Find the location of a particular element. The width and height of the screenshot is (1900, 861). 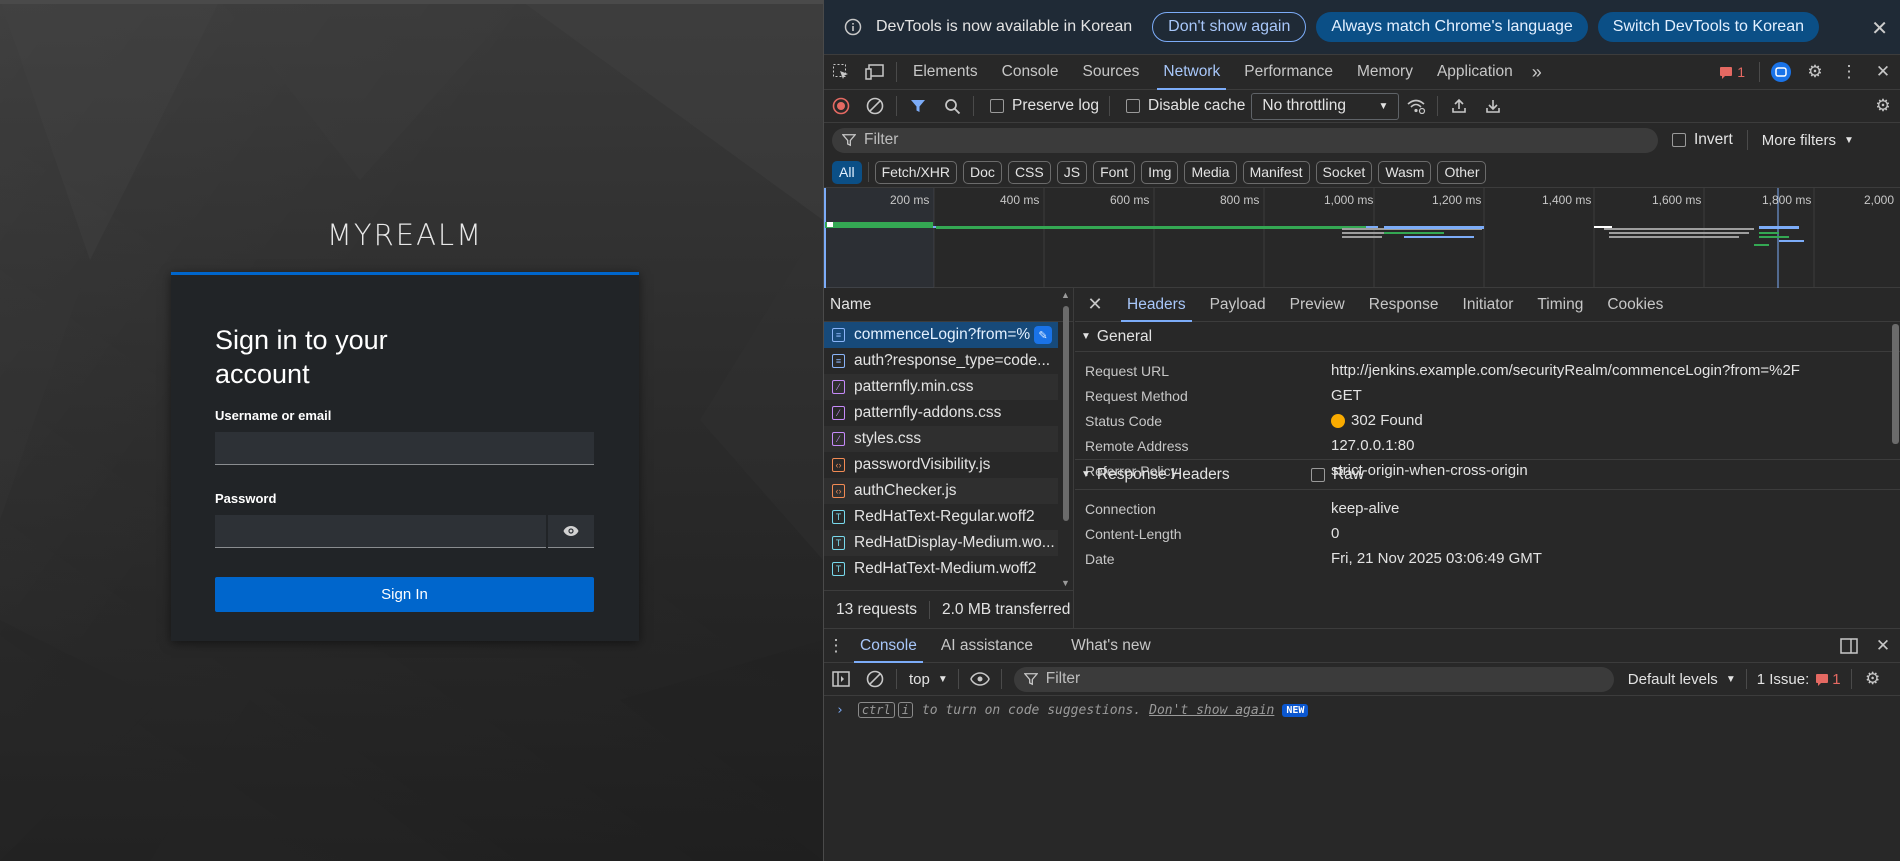

clear-console-icon is located at coordinates (875, 679).